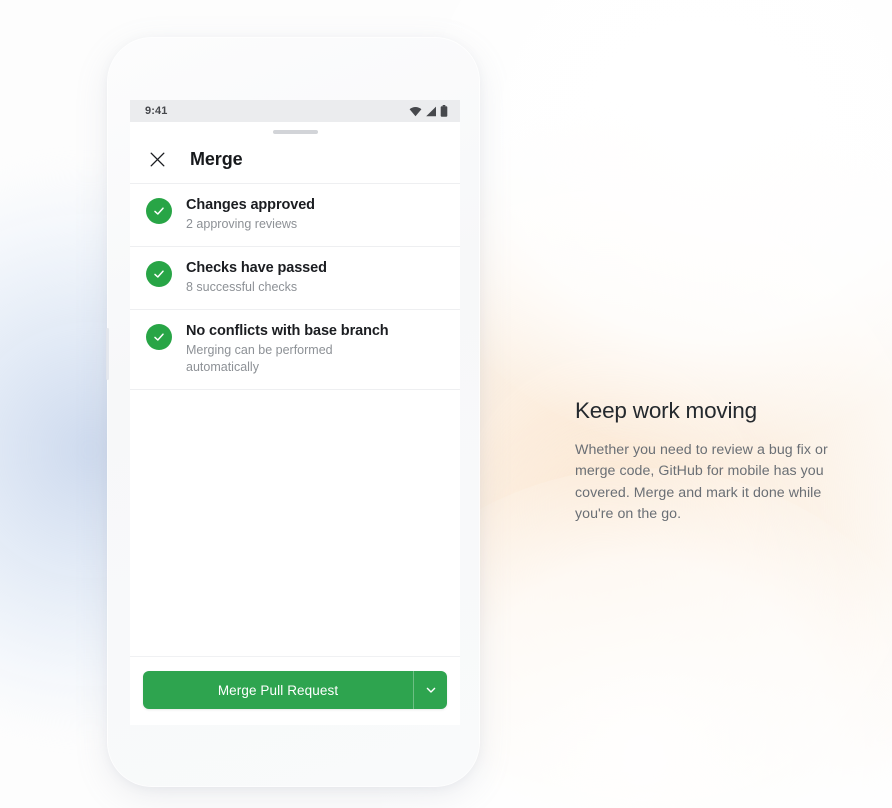 This screenshot has height=808, width=892. What do you see at coordinates (295, 160) in the screenshot?
I see `sheet-header: Merge` at bounding box center [295, 160].